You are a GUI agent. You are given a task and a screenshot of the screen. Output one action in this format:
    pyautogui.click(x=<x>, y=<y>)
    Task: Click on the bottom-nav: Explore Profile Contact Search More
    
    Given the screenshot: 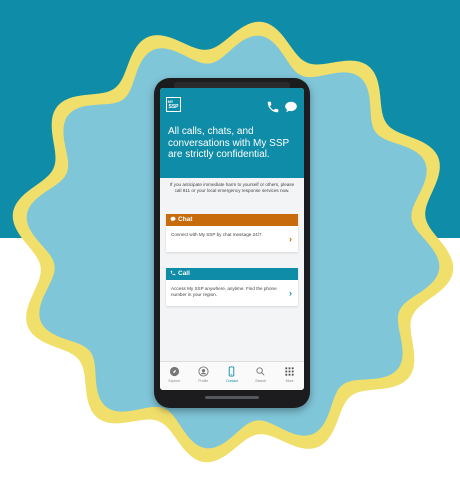 What is the action you would take?
    pyautogui.click(x=232, y=375)
    